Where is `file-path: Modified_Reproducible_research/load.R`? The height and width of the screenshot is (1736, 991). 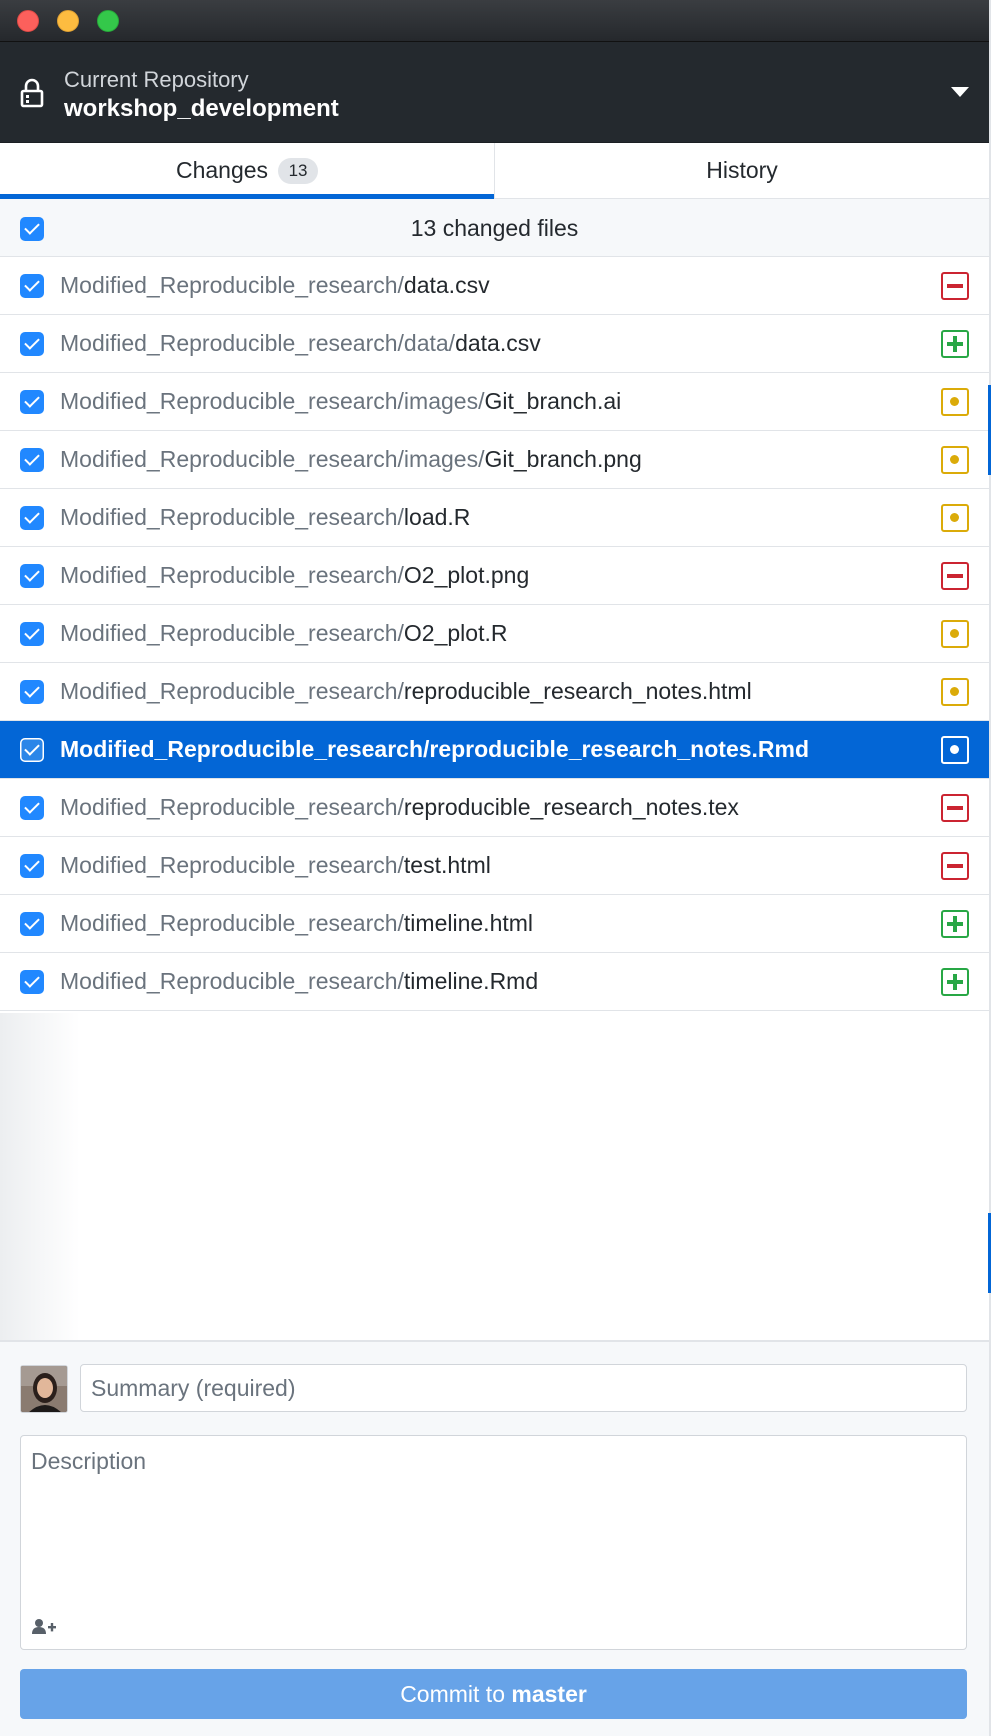 file-path: Modified_Reproducible_research/load.R is located at coordinates (265, 517).